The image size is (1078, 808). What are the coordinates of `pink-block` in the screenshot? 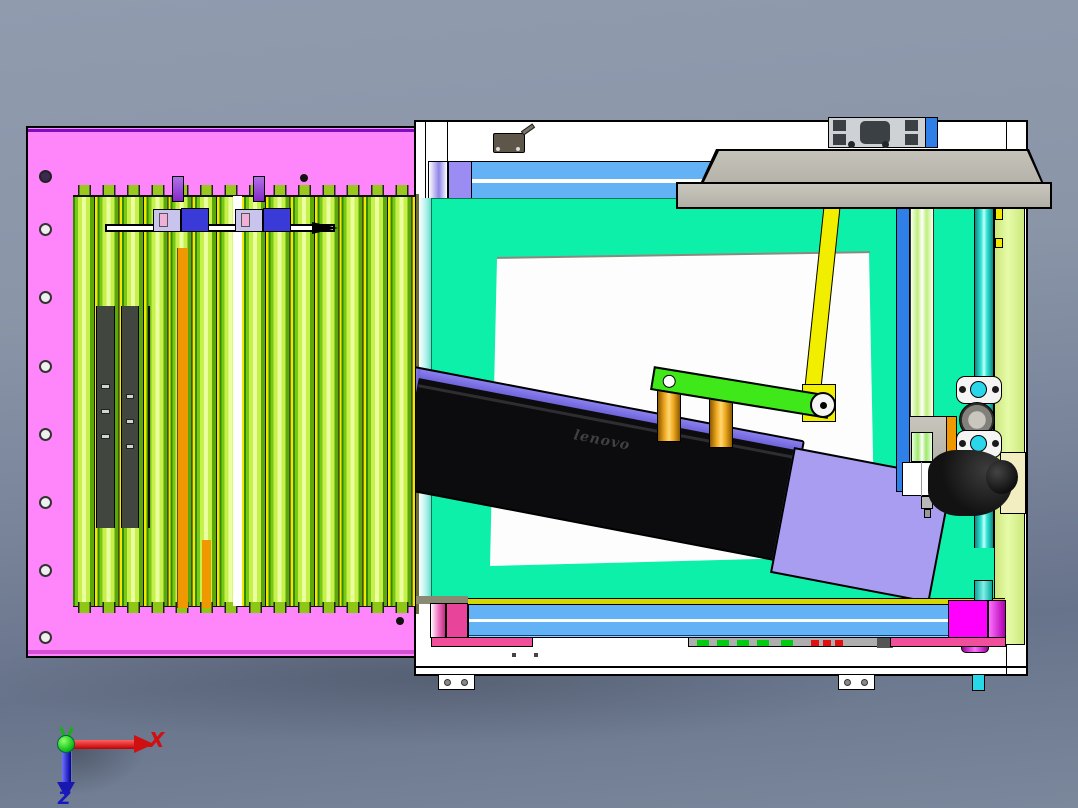 It's located at (457, 620).